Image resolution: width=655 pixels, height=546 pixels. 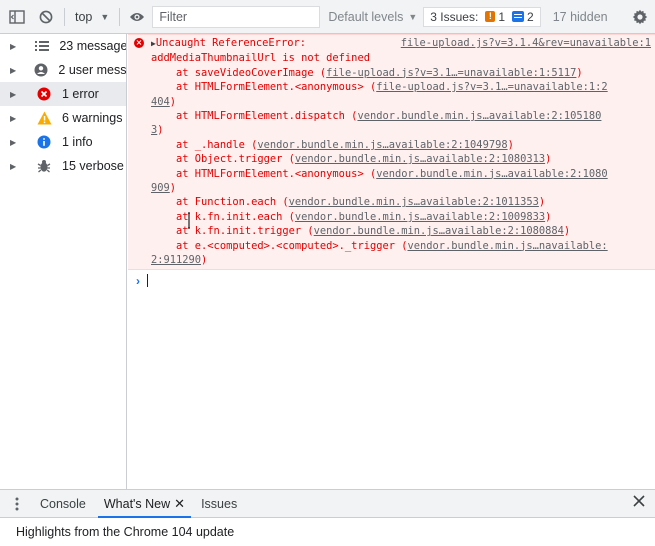 I want to click on prompt-chevron-icon: ›, so click(x=138, y=280).